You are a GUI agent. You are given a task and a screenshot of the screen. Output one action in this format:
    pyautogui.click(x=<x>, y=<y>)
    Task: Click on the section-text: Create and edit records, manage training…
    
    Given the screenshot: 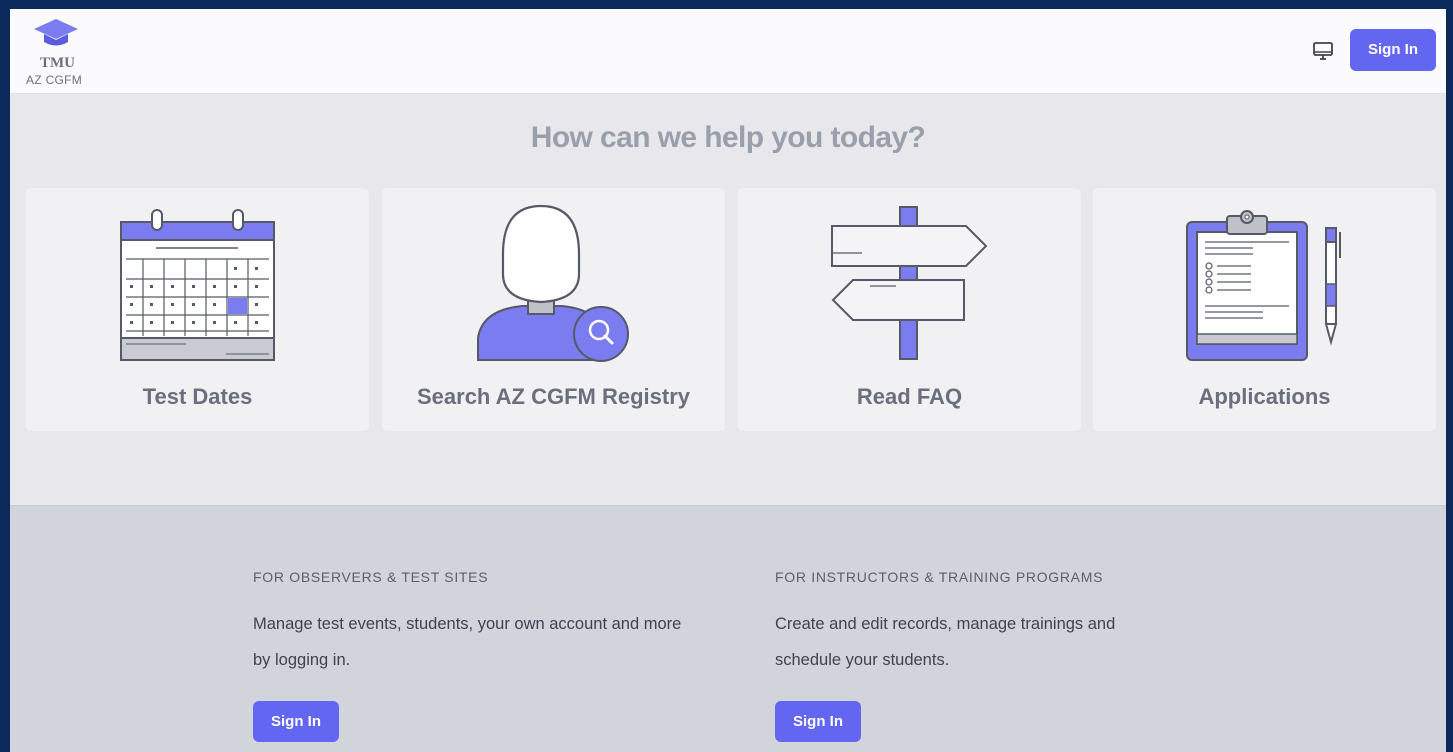 What is the action you would take?
    pyautogui.click(x=945, y=642)
    